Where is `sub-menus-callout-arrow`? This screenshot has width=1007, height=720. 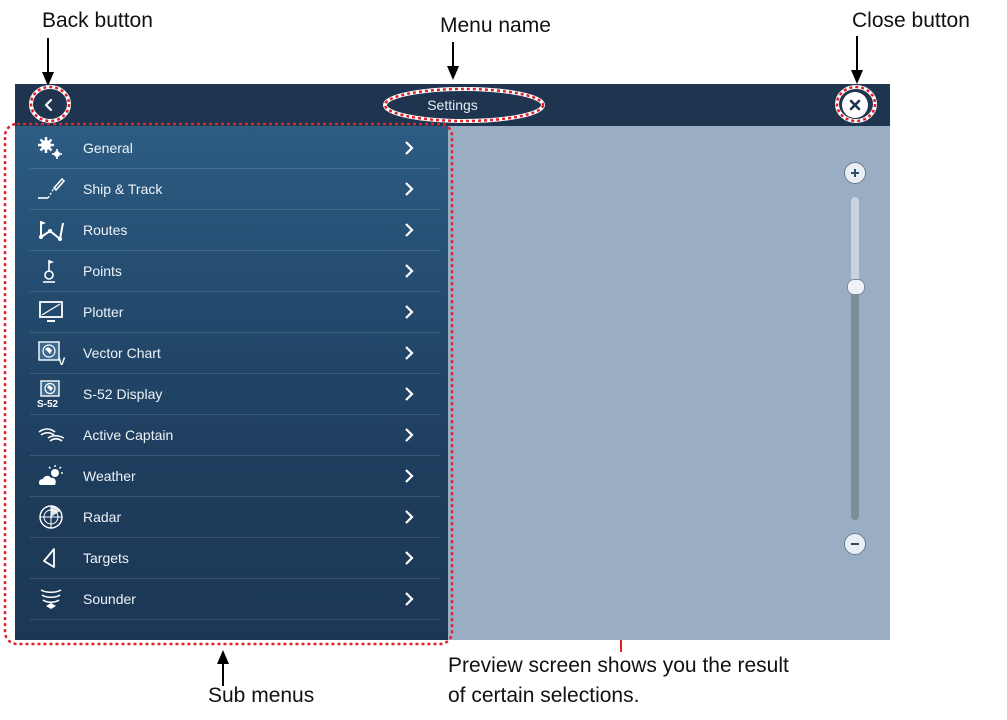
sub-menus-callout-arrow is located at coordinates (223, 668).